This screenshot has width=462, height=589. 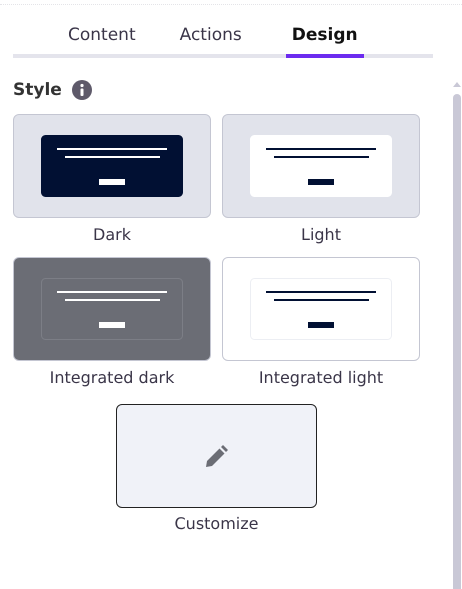 I want to click on option-label: Light, so click(x=321, y=234).